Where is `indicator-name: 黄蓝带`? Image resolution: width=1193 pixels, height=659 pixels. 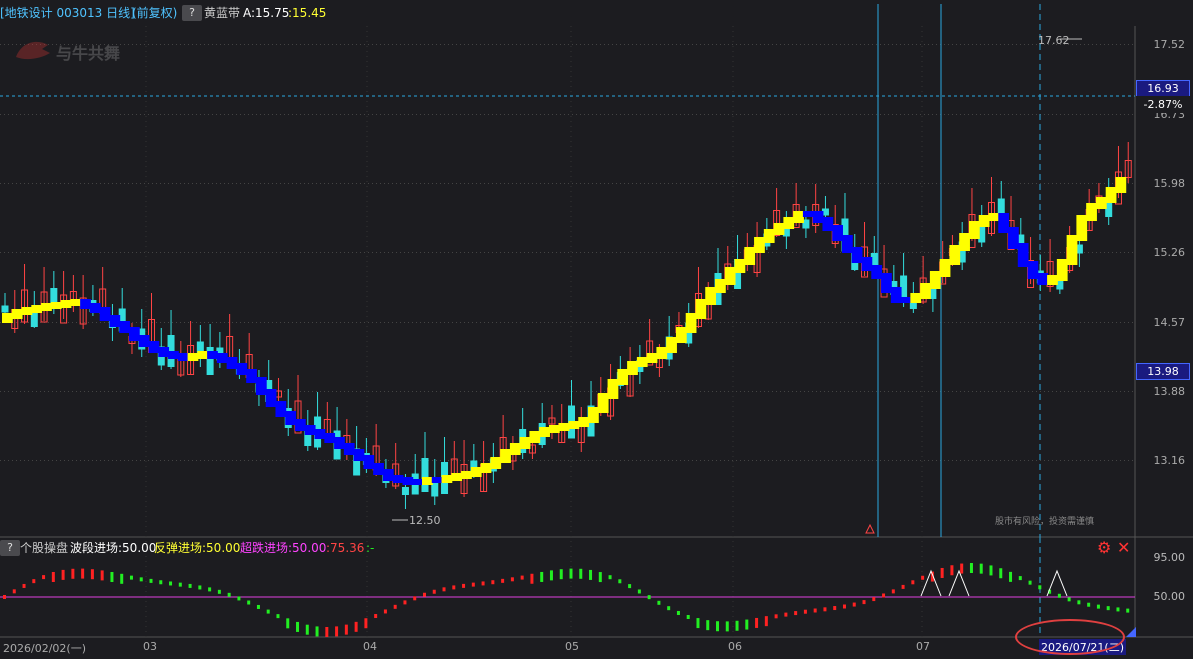
indicator-name: 黄蓝带 is located at coordinates (222, 13).